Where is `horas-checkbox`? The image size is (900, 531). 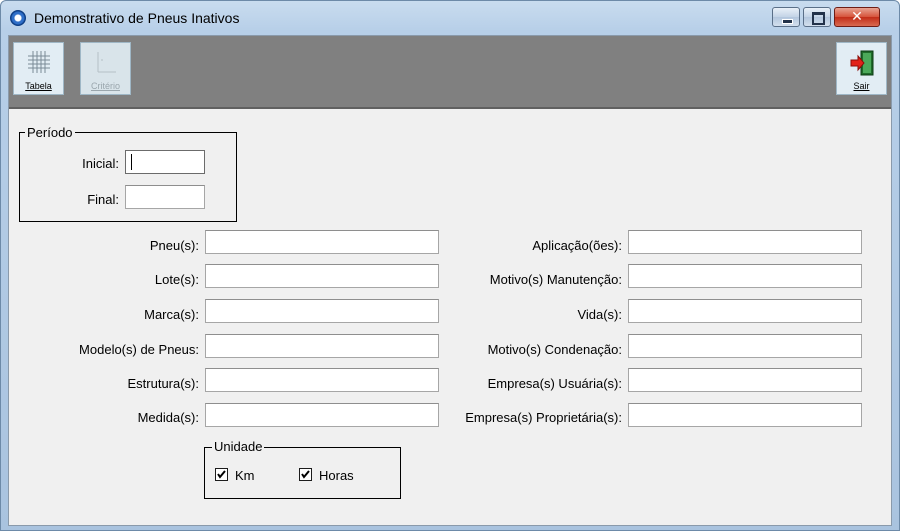 horas-checkbox is located at coordinates (305, 474).